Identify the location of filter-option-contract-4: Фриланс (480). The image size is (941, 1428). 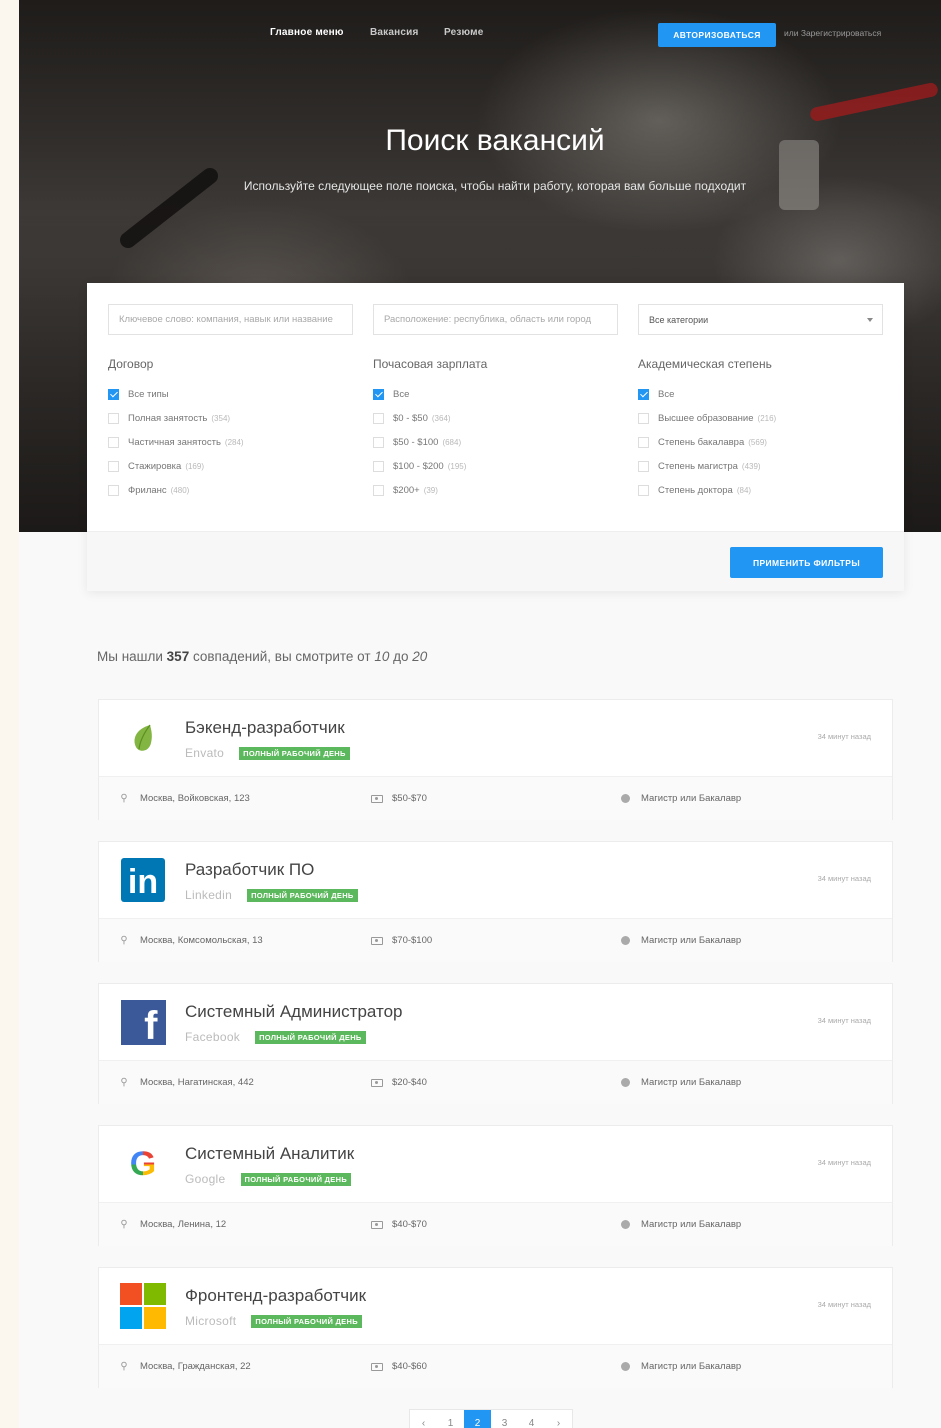
(148, 490).